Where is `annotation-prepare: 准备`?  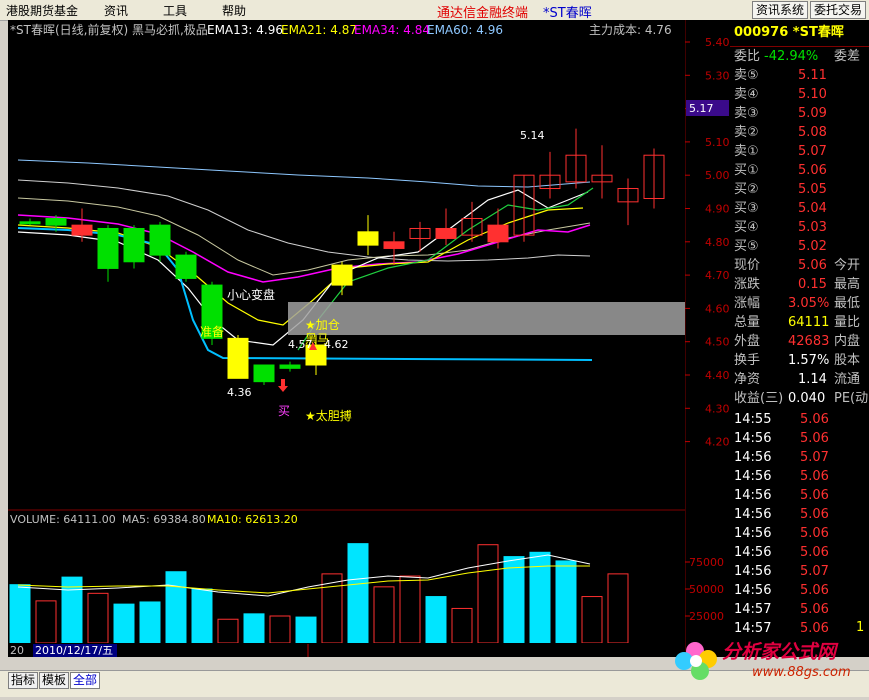
annotation-prepare: 准备 is located at coordinates (212, 332).